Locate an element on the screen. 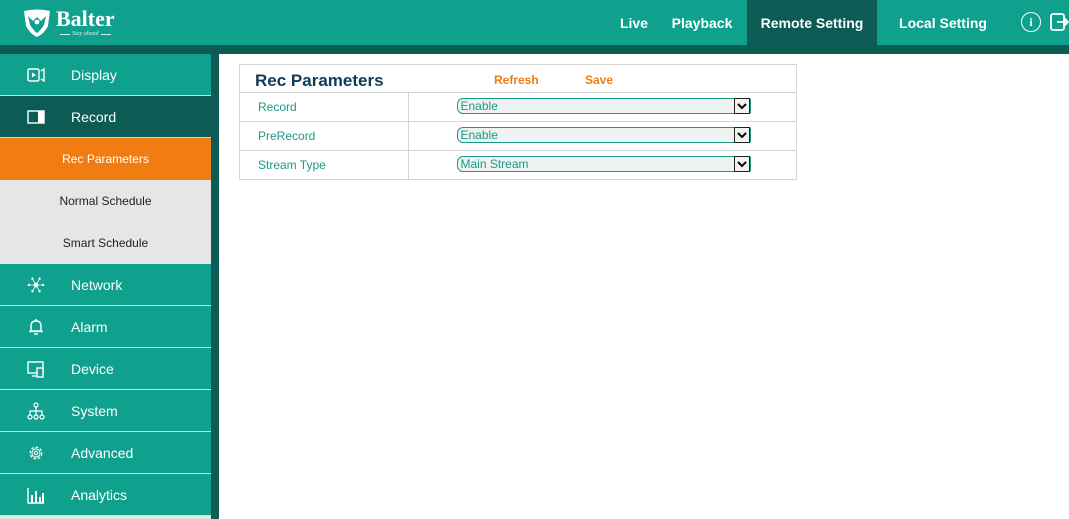  sidebar-item-label: Analytics is located at coordinates (99, 494).